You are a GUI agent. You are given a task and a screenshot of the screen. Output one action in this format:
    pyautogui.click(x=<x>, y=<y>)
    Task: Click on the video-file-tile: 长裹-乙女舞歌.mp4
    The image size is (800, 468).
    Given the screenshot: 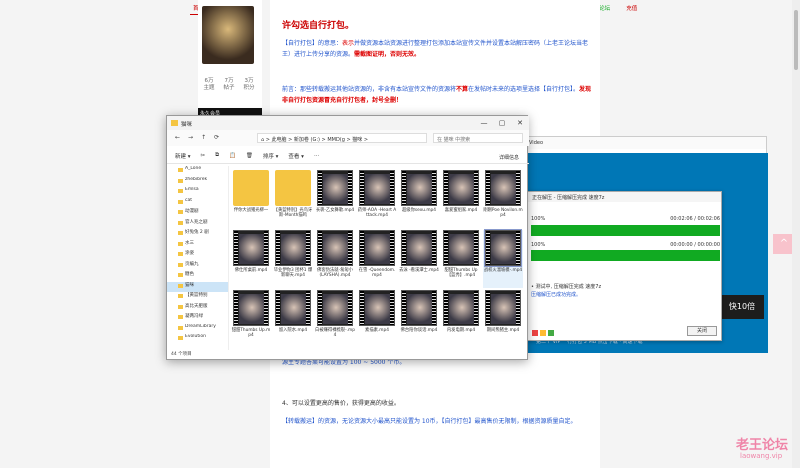 What is the action you would take?
    pyautogui.click(x=335, y=199)
    